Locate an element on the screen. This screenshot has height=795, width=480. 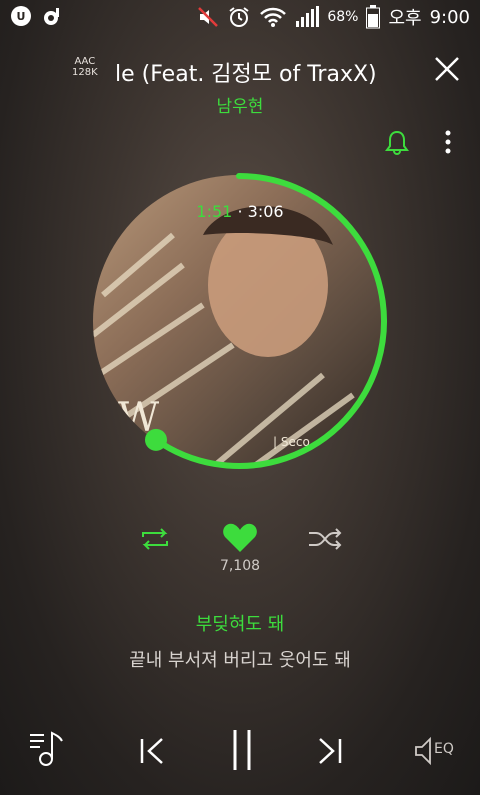
more-options-icon is located at coordinates (448, 142).